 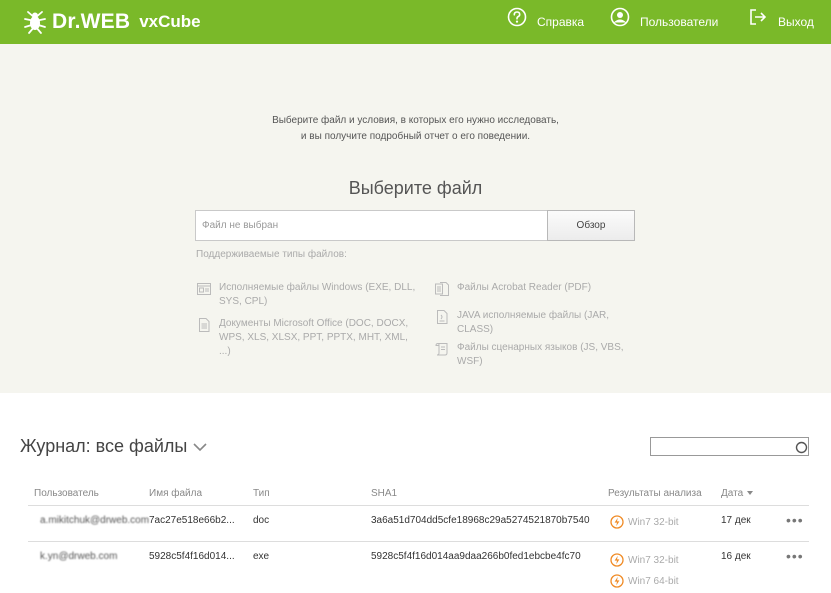 What do you see at coordinates (540, 354) in the screenshot?
I see `file-type-label: Файлы сценарных языков (JS, VBS, WSF)` at bounding box center [540, 354].